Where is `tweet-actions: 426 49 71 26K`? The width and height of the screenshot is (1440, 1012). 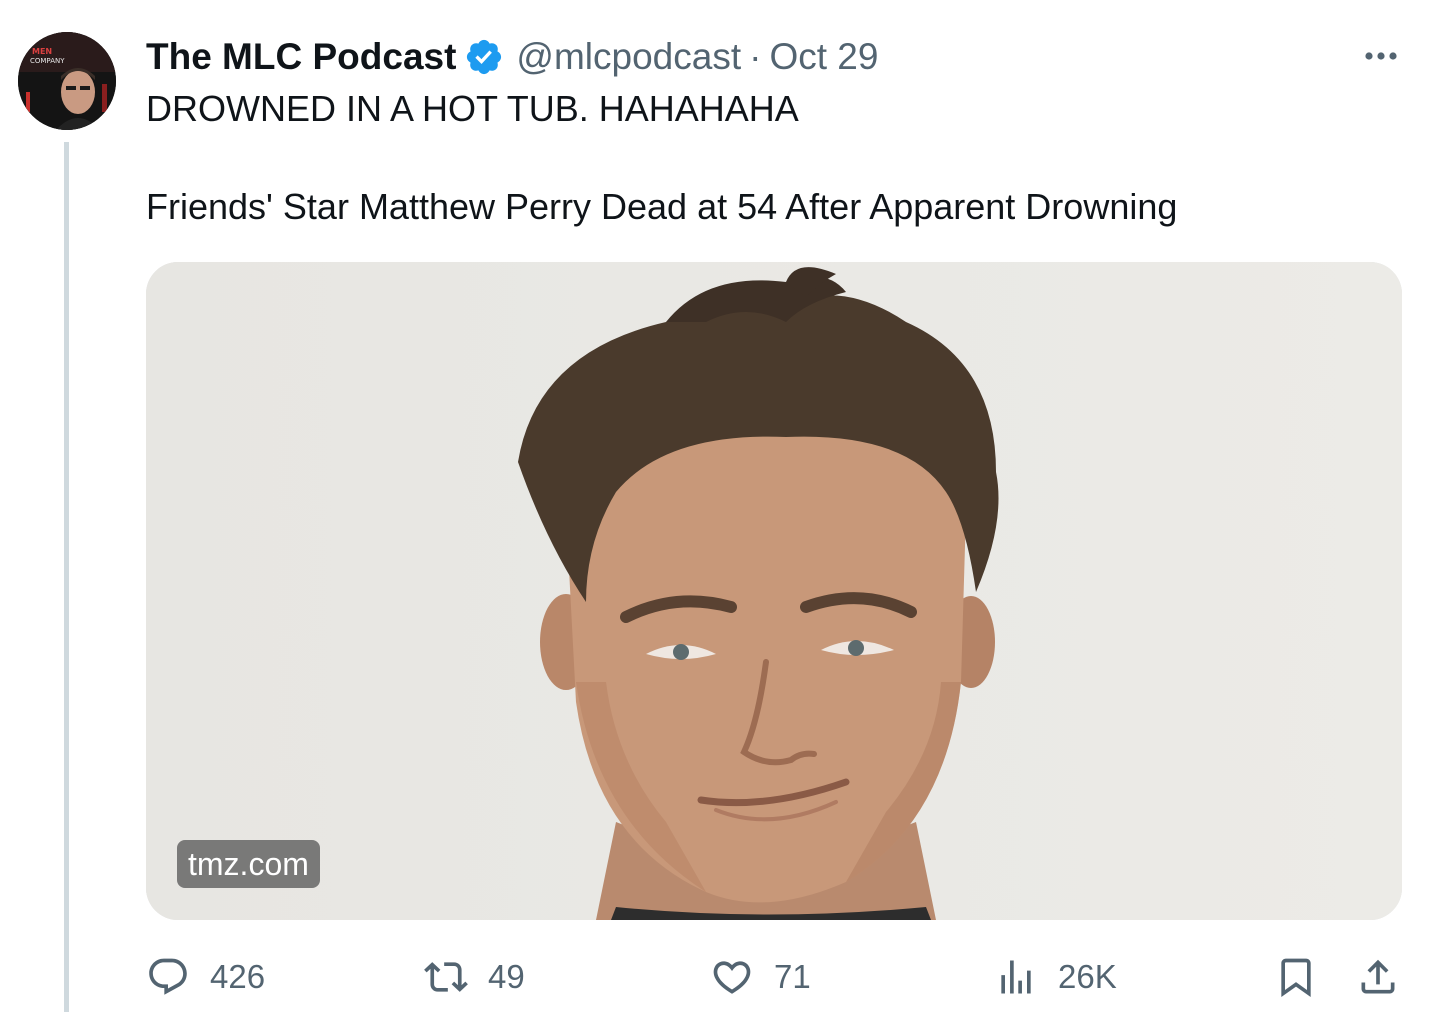
tweet-actions: 426 49 71 26K is located at coordinates (774, 977).